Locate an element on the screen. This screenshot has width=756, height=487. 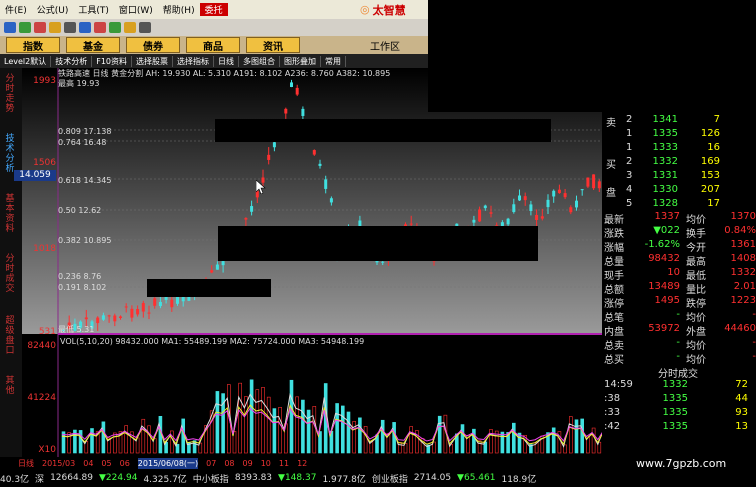
redaction-mask is located at coordinates (383, 130).